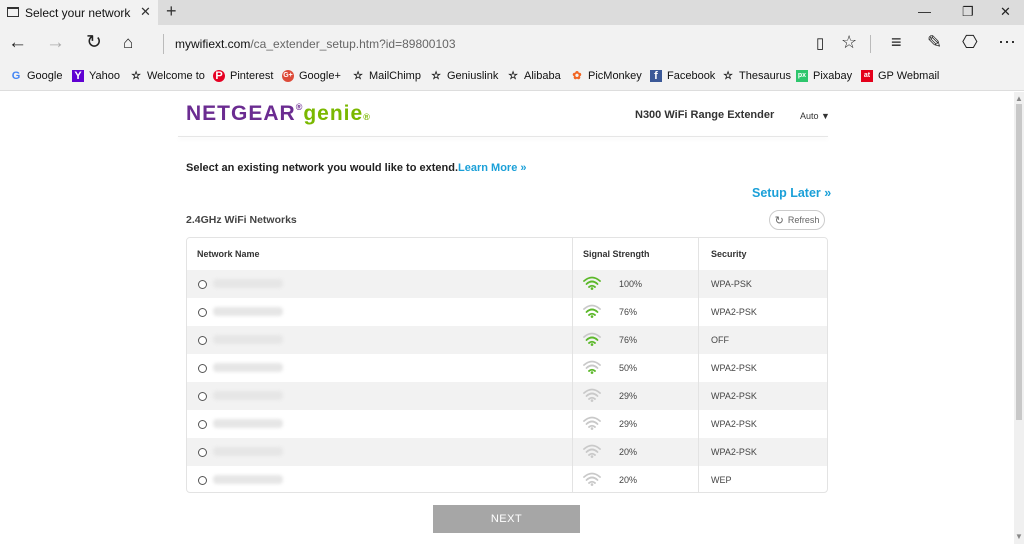 The height and width of the screenshot is (544, 1024). Describe the element at coordinates (503, 136) in the screenshot. I see `header-divider` at that location.